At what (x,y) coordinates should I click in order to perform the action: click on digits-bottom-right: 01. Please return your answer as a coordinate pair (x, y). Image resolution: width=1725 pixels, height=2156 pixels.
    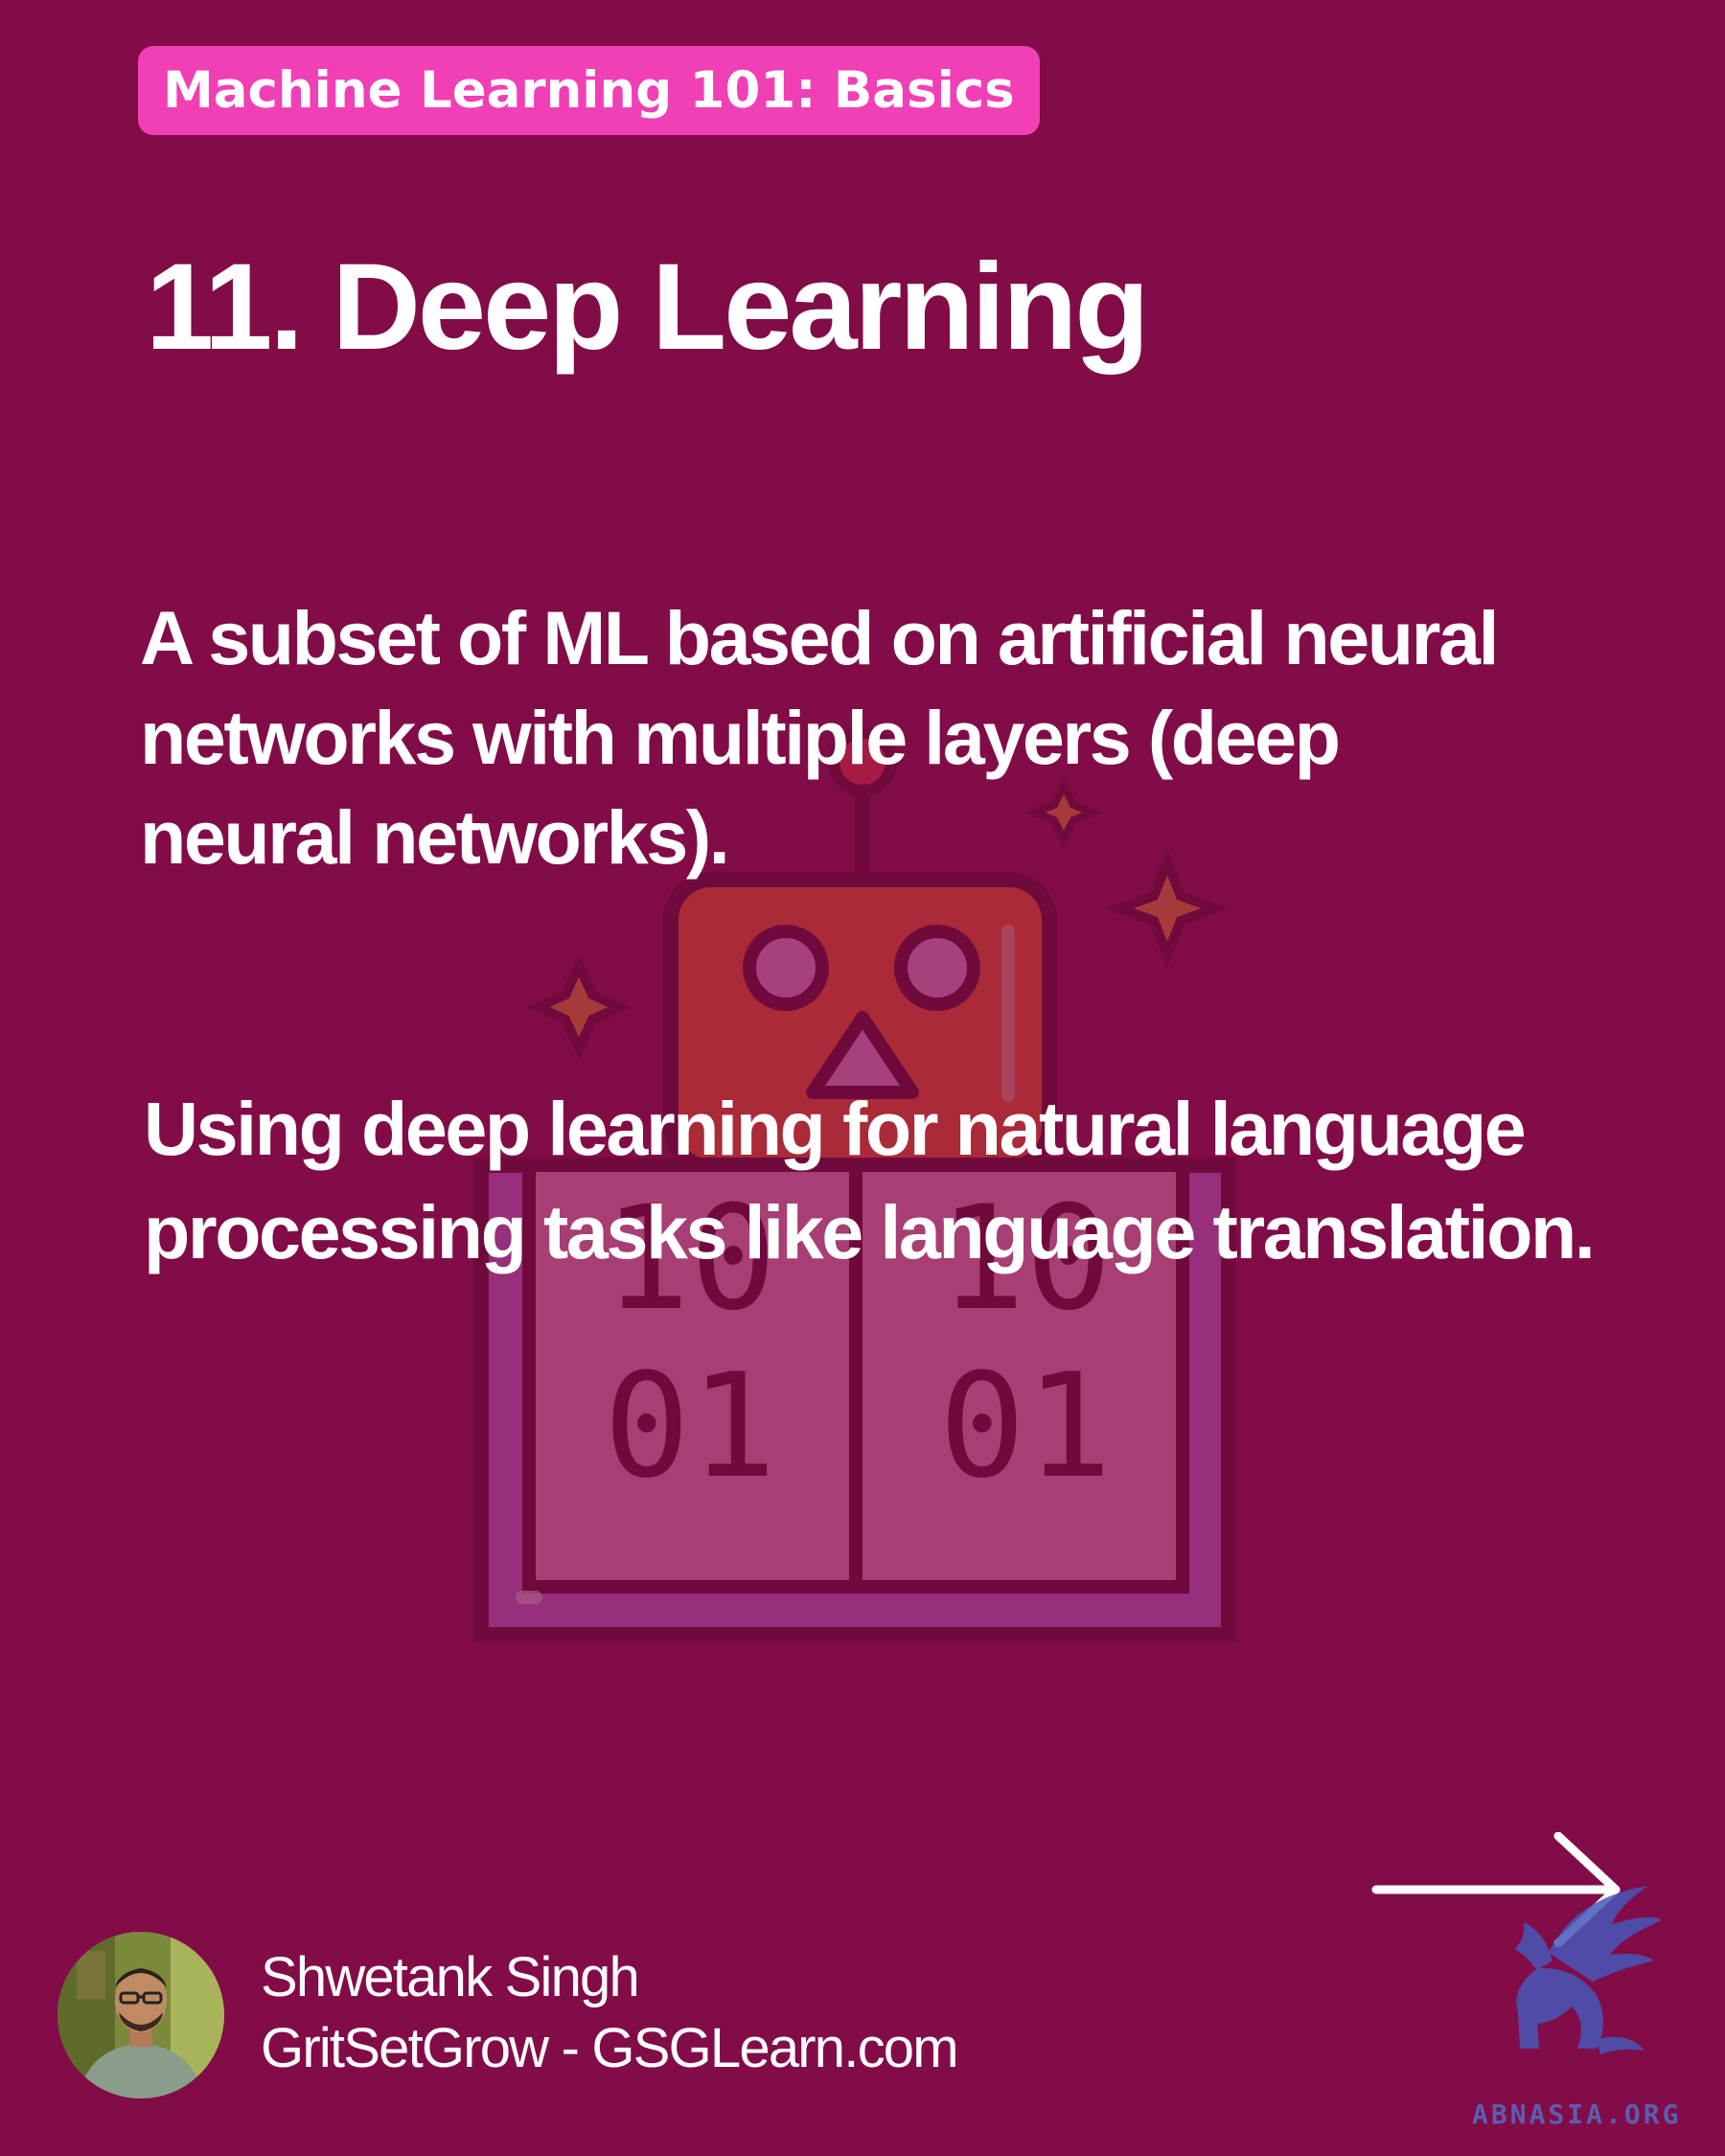
    Looking at the image, I should click on (1026, 1427).